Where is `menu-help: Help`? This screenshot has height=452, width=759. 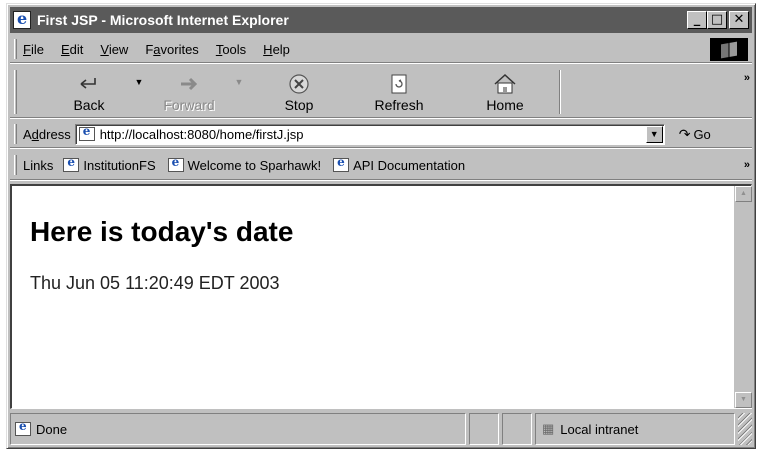
menu-help: Help is located at coordinates (276, 49).